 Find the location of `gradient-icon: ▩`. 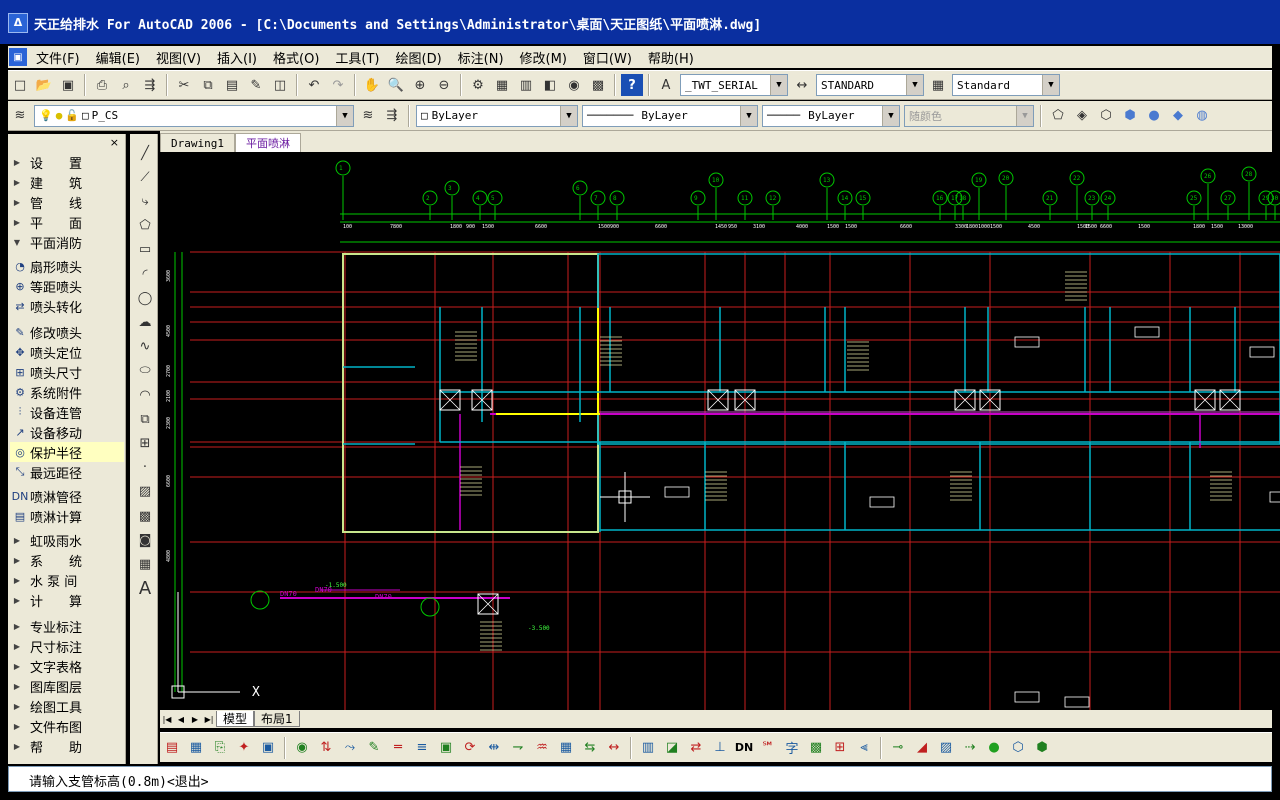

gradient-icon: ▩ is located at coordinates (145, 516).